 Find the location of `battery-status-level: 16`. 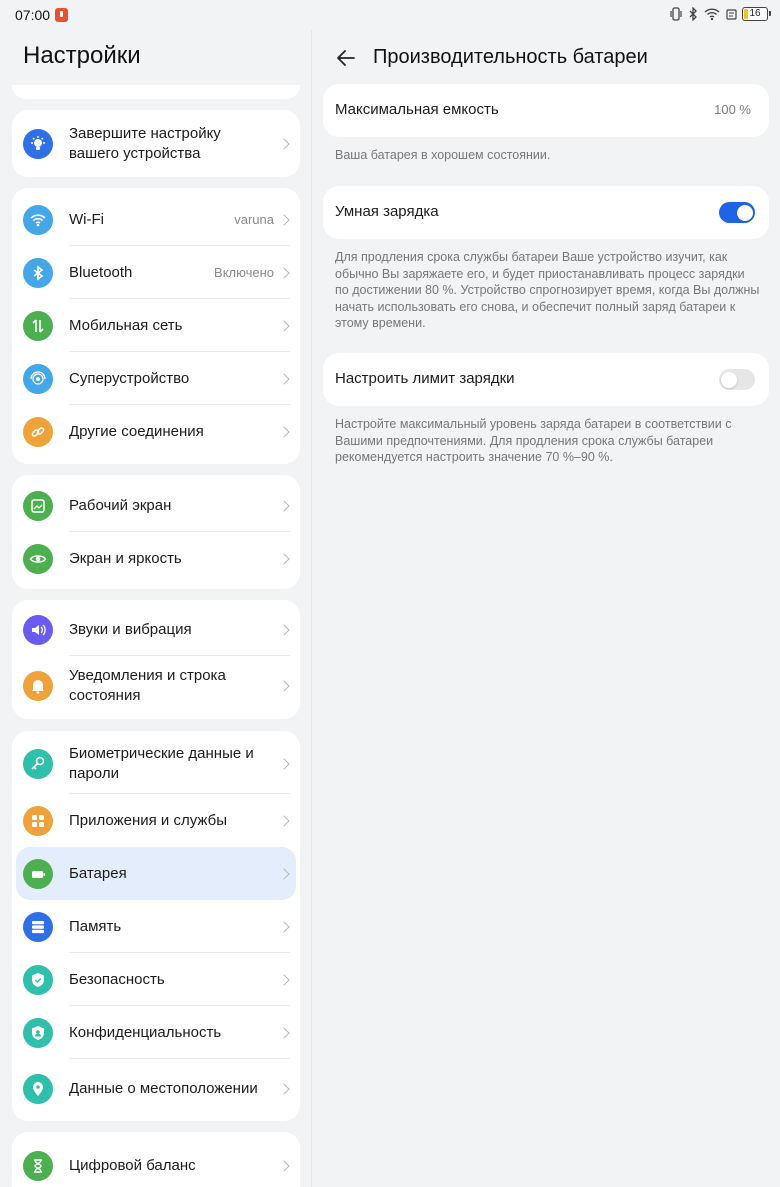

battery-status-level: 16 is located at coordinates (755, 13).